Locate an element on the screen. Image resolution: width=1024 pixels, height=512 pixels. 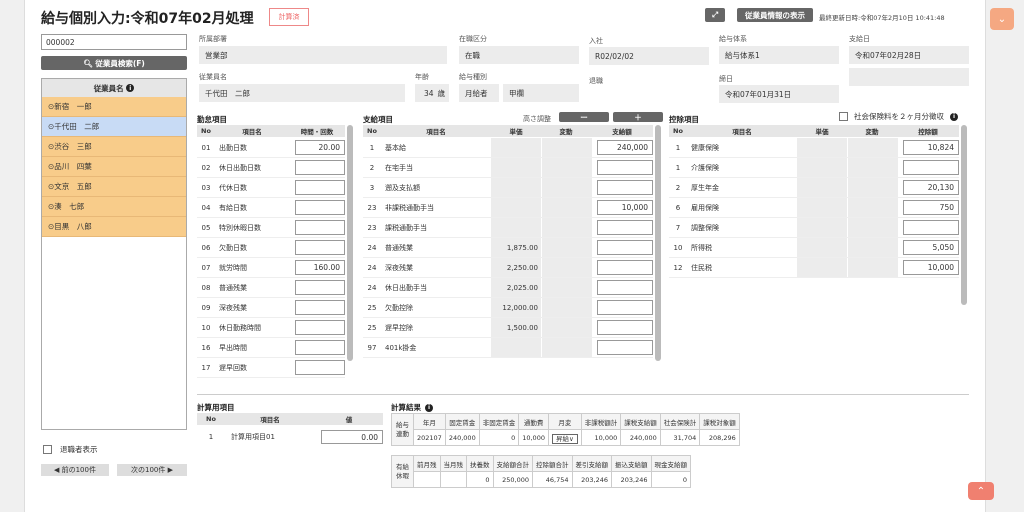
join-label: 入社 is located at coordinates (596, 41).